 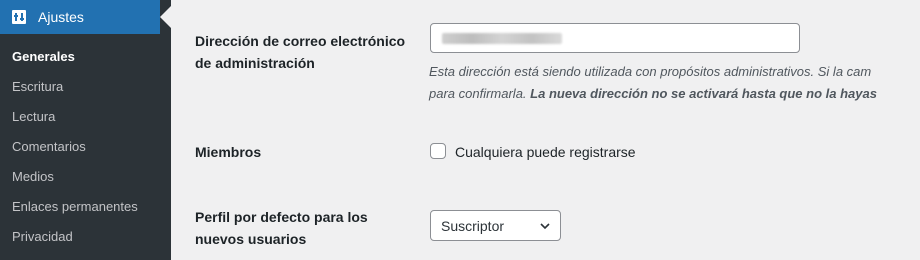 I want to click on anyone-can-register-label: Cualquiera puede registrarse, so click(x=545, y=152).